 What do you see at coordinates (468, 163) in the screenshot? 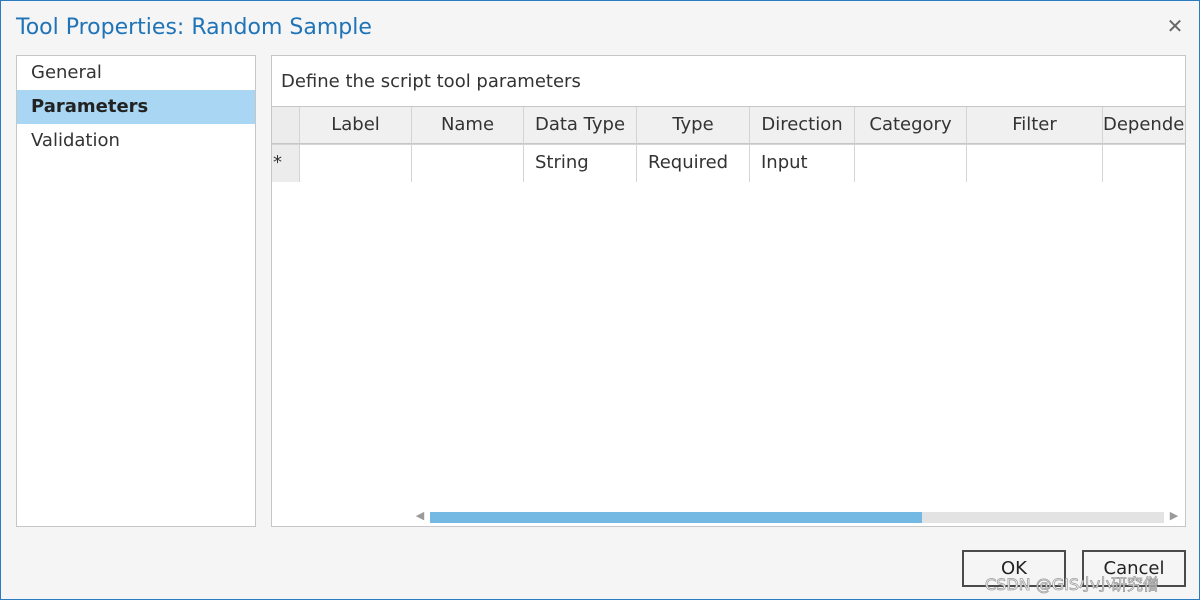
I see `cell-name` at bounding box center [468, 163].